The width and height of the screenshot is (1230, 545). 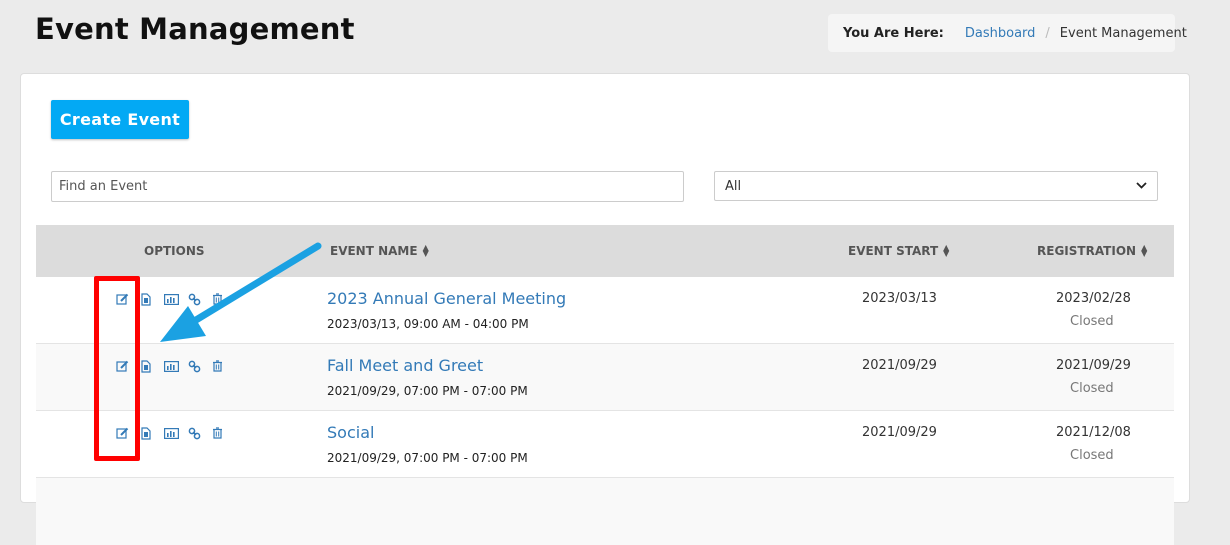 I want to click on header-event-name-label: EVENT NAME, so click(x=374, y=251).